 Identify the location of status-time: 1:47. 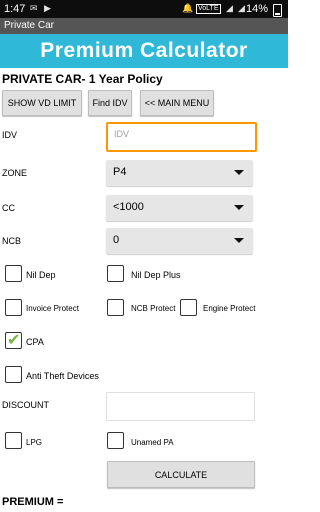
(15, 9).